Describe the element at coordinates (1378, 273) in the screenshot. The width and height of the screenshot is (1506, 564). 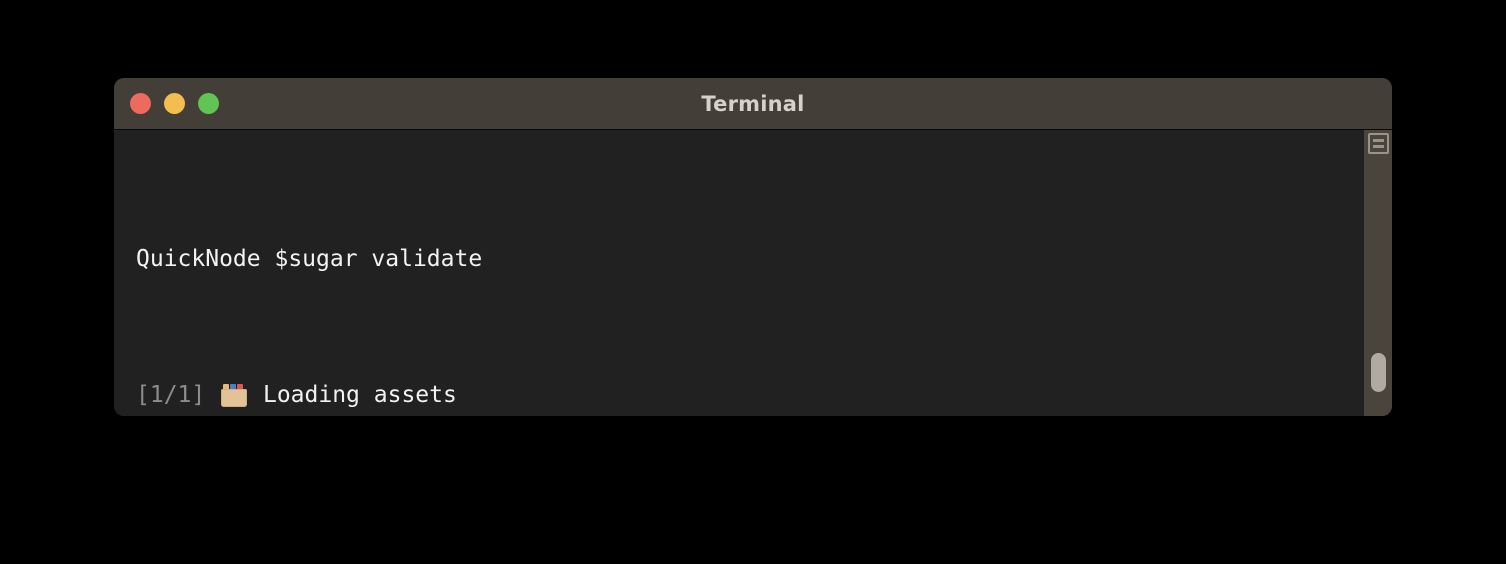
I see `vertical-scrollbar` at that location.